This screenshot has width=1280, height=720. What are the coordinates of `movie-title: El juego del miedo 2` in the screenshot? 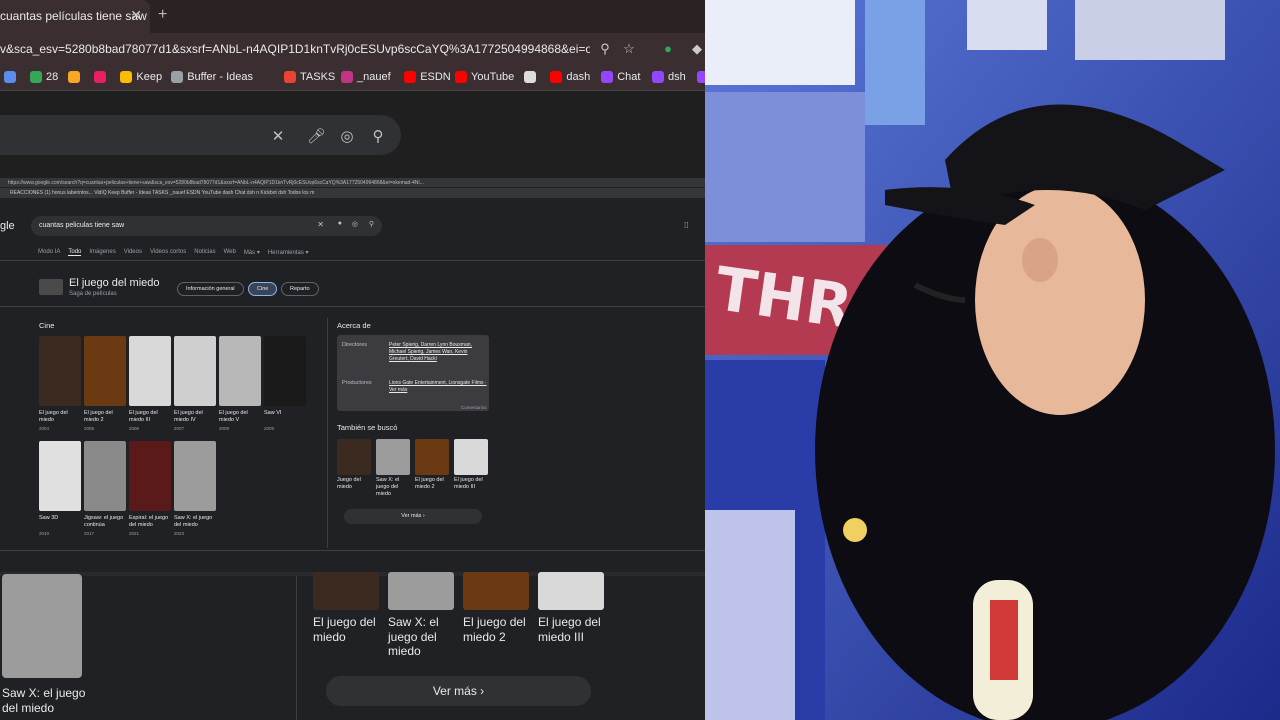 It's located at (106, 417).